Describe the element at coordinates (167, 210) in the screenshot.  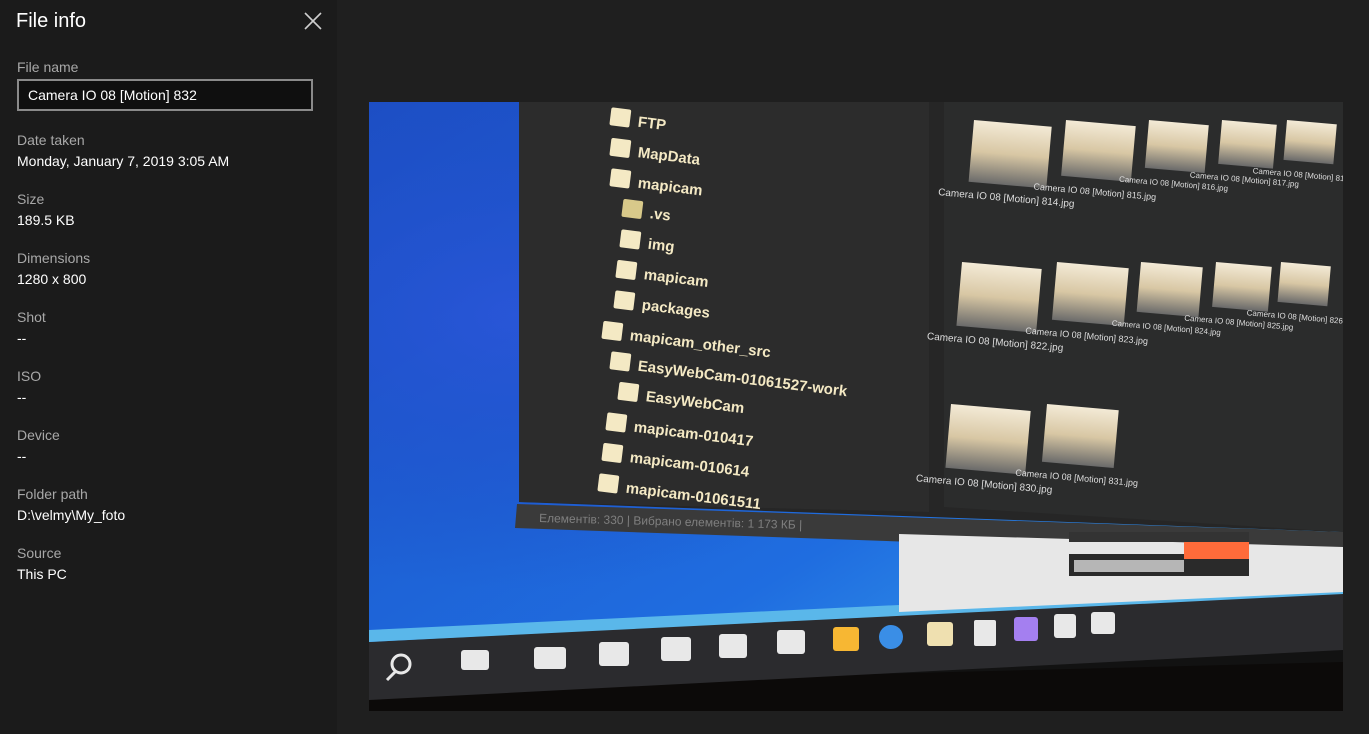
I see `size-field: Size 189.5 KB` at that location.